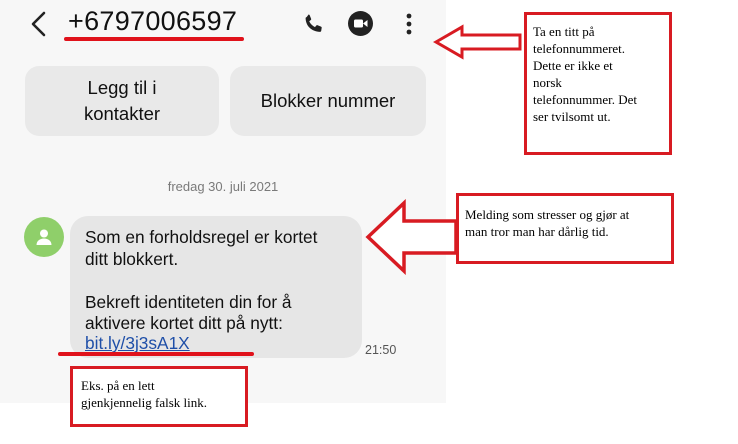 This screenshot has width=738, height=444. Describe the element at coordinates (381, 350) in the screenshot. I see `message-time: 21:50` at that location.